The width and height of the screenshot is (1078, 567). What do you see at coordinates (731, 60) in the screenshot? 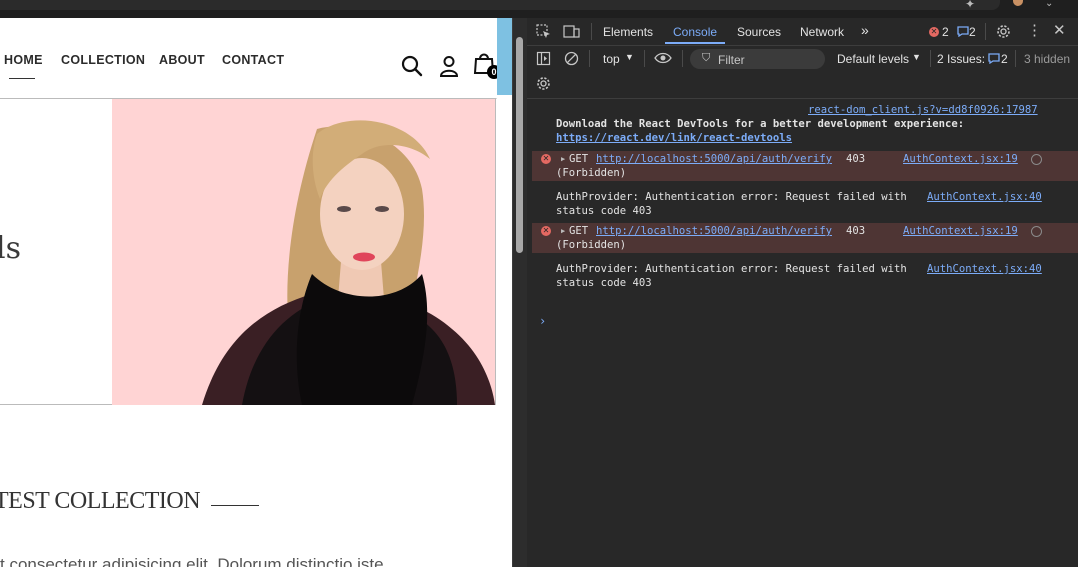
I see `filter-placeholder: Filter` at bounding box center [731, 60].